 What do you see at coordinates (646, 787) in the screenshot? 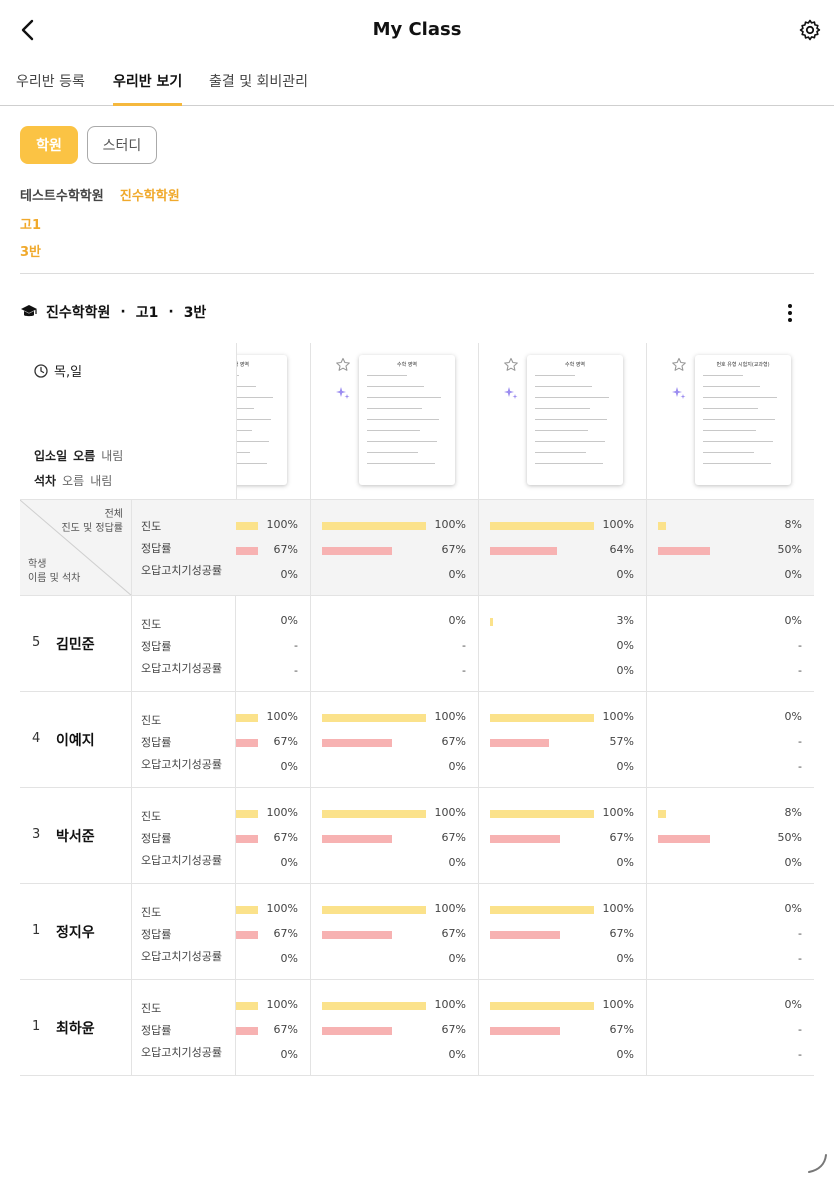
I see `column-divider` at bounding box center [646, 787].